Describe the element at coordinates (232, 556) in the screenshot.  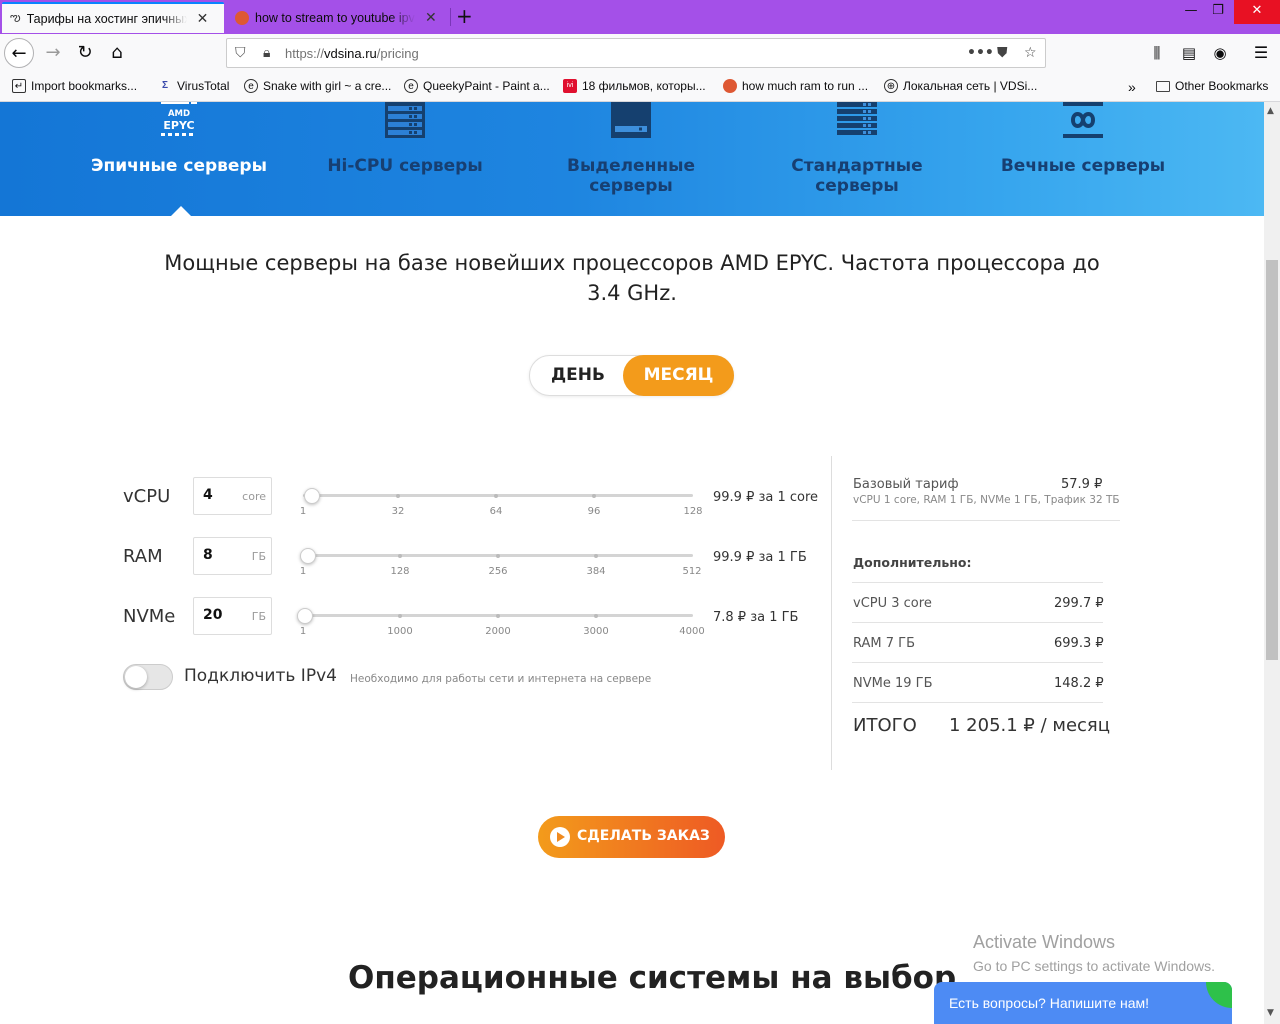
I see `ram-input: 8 ГБ` at that location.